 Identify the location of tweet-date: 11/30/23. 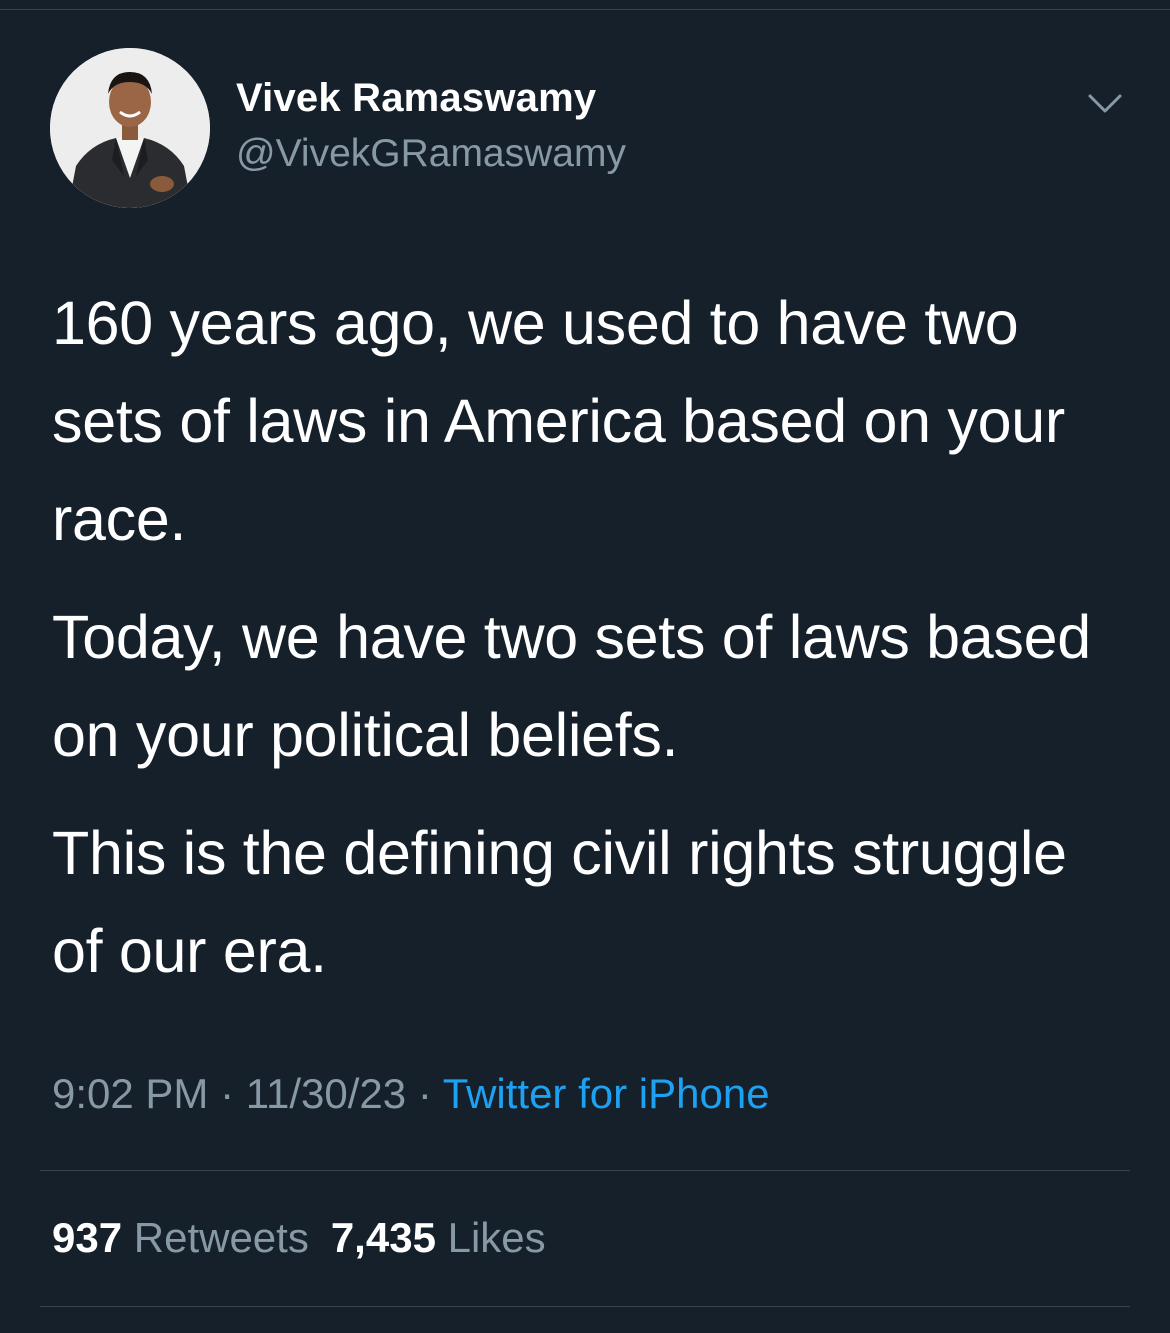
(326, 1093).